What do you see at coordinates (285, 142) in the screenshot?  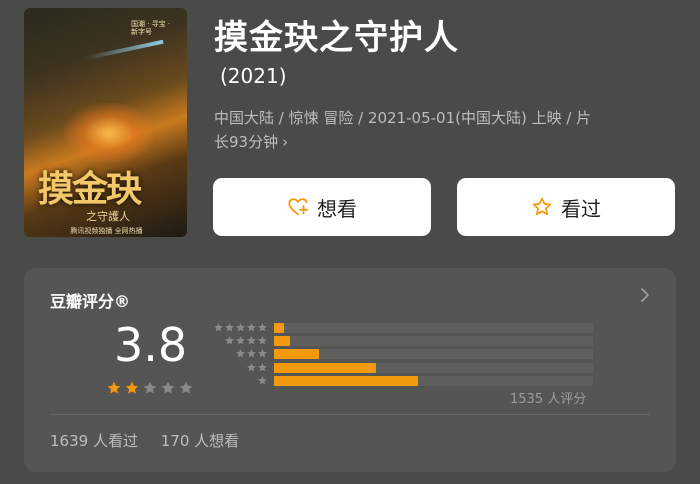 I see `chevron-right-icon: ›` at bounding box center [285, 142].